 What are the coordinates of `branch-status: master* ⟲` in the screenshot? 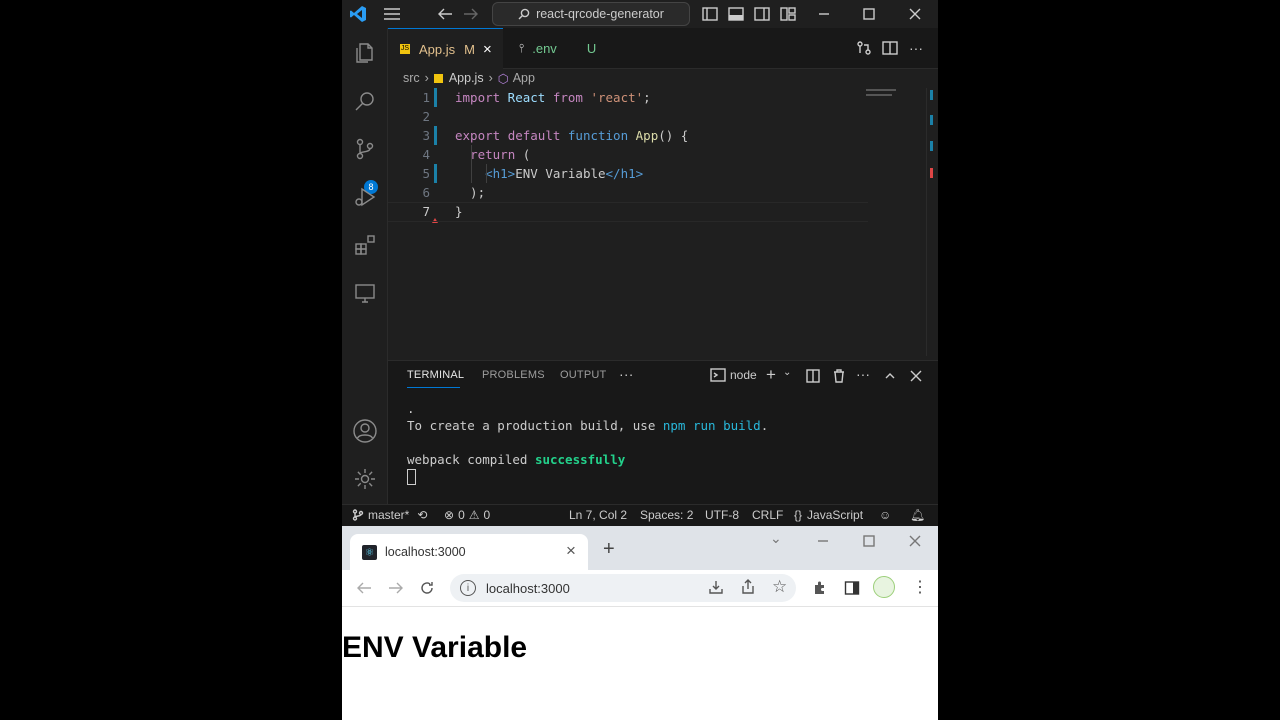 It's located at (389, 515).